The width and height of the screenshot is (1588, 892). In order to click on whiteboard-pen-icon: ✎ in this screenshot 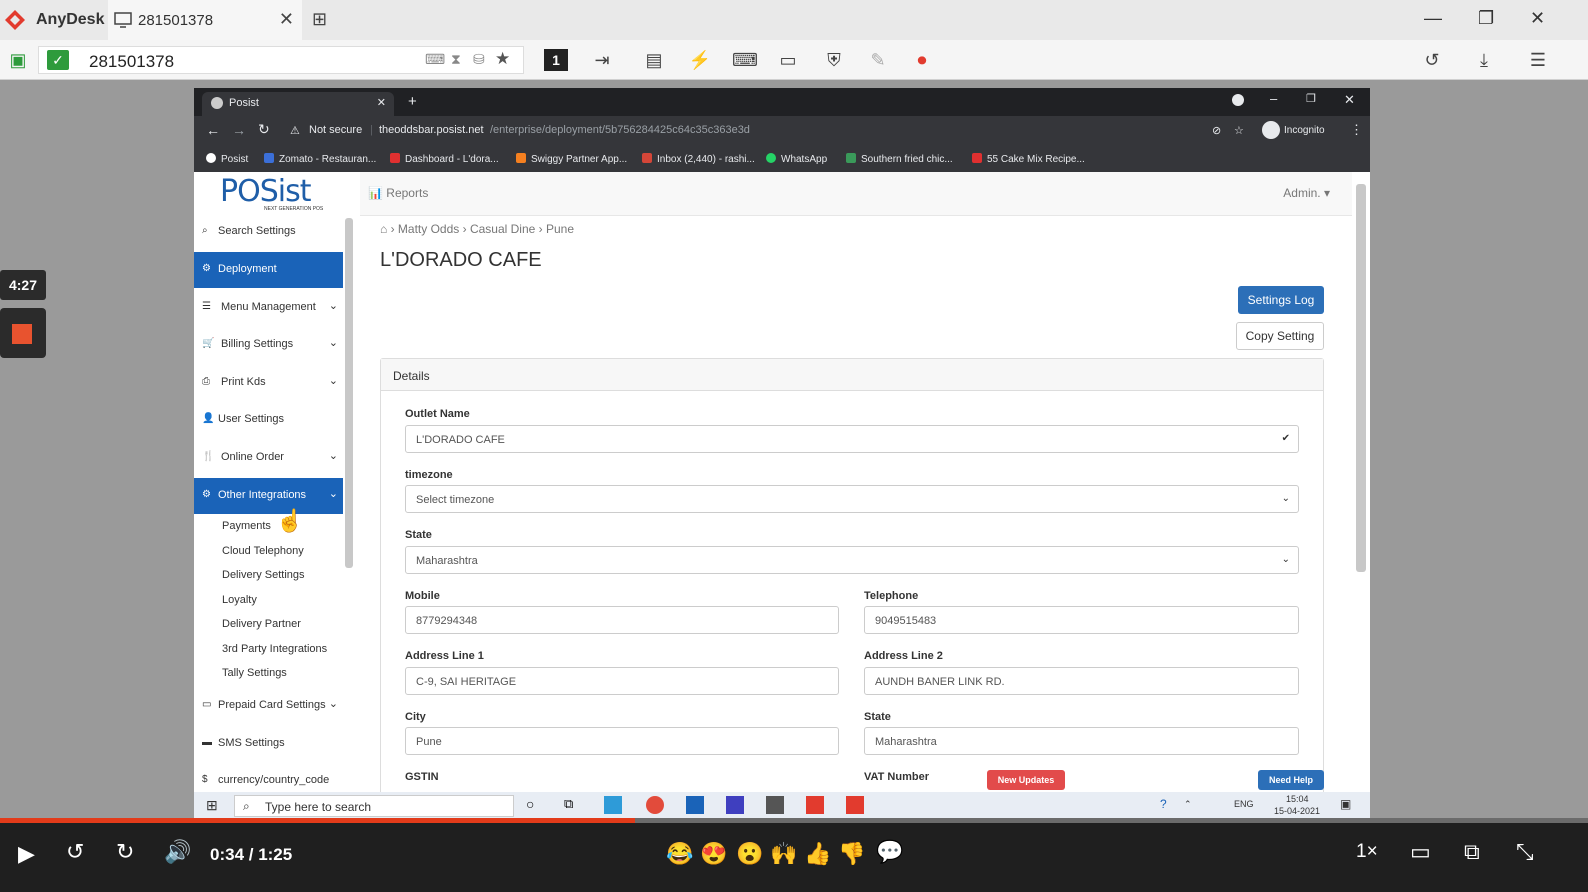, I will do `click(878, 60)`.